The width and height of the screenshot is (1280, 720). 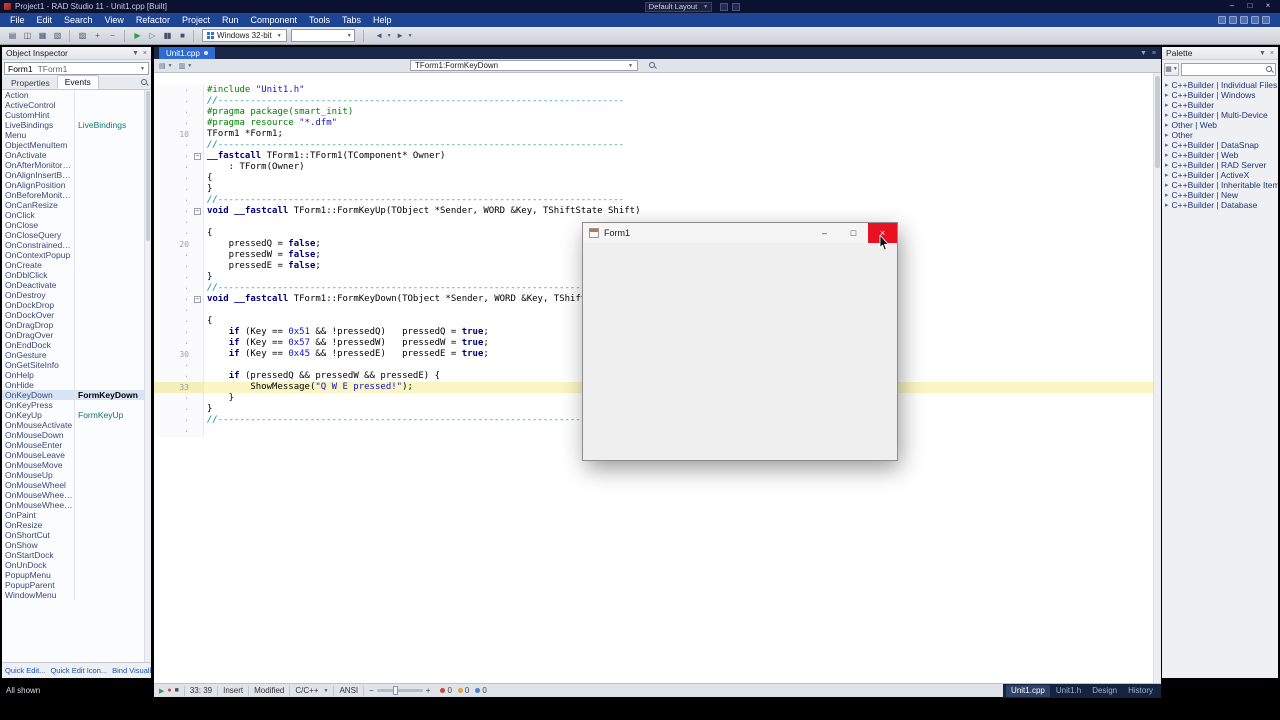 I want to click on tab-unit1-cpp: Unit1.cpp, so click(x=187, y=53).